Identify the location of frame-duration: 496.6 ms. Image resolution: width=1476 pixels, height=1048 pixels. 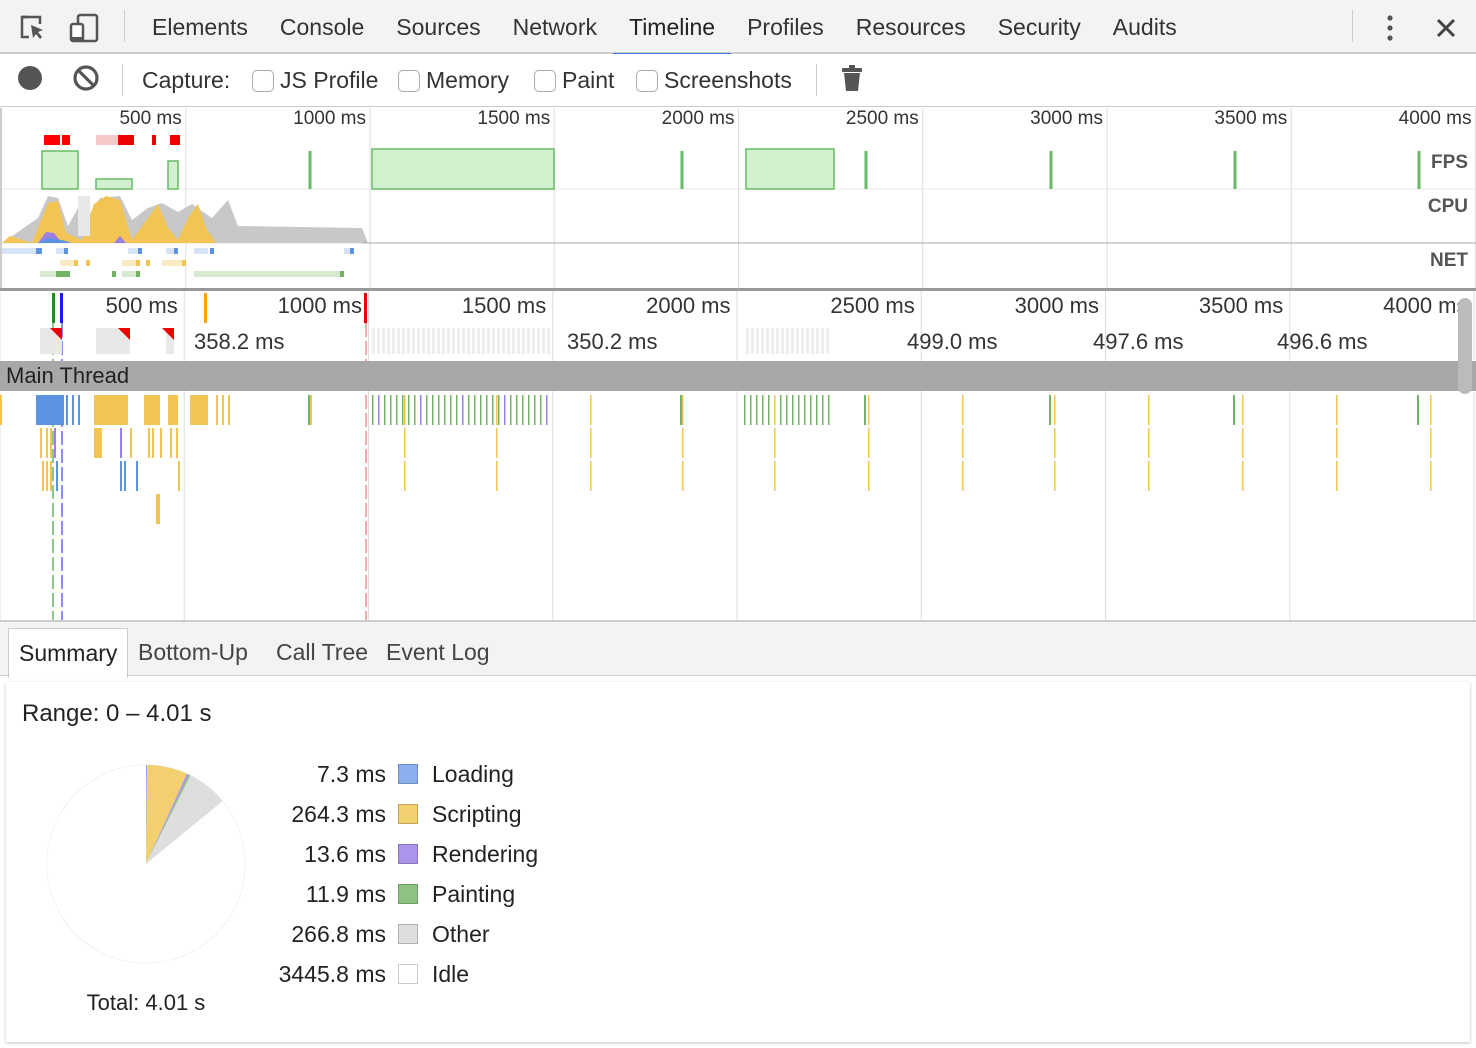
(1322, 342).